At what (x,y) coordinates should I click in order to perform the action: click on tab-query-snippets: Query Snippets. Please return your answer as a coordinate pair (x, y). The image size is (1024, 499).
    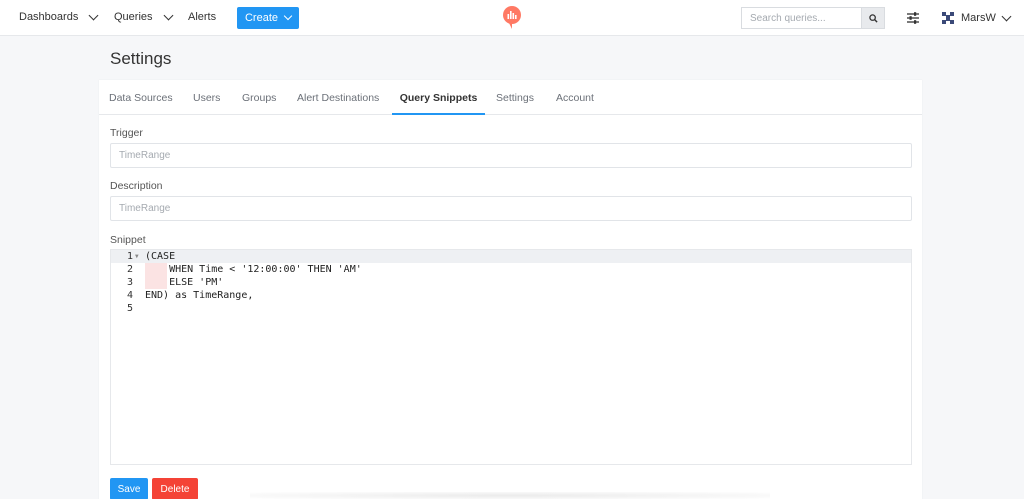
    Looking at the image, I should click on (438, 97).